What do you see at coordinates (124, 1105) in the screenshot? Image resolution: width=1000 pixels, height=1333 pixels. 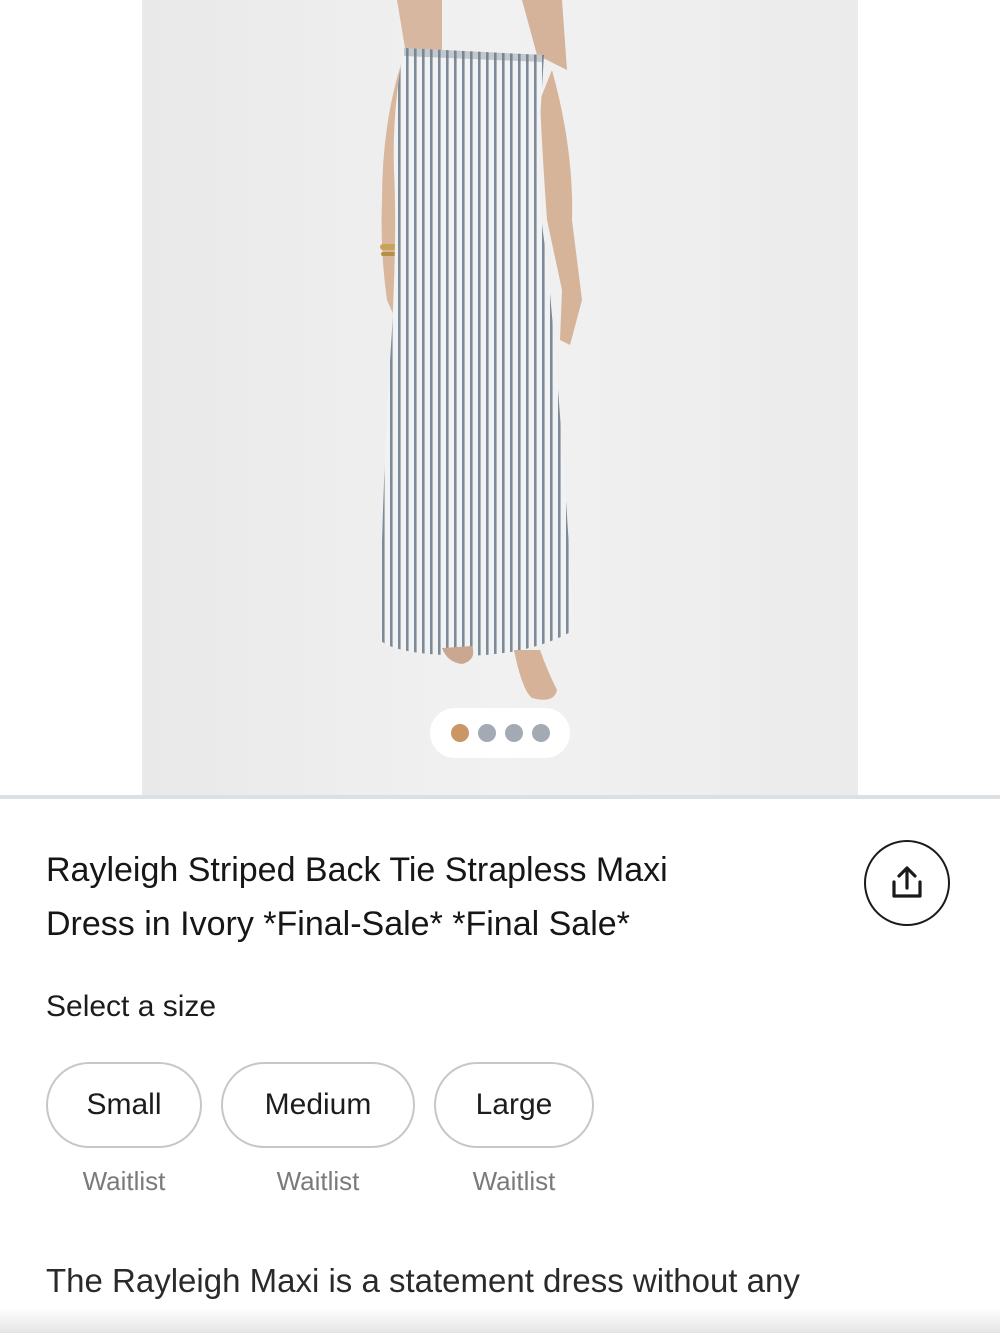 I see `size-button-small: Small` at bounding box center [124, 1105].